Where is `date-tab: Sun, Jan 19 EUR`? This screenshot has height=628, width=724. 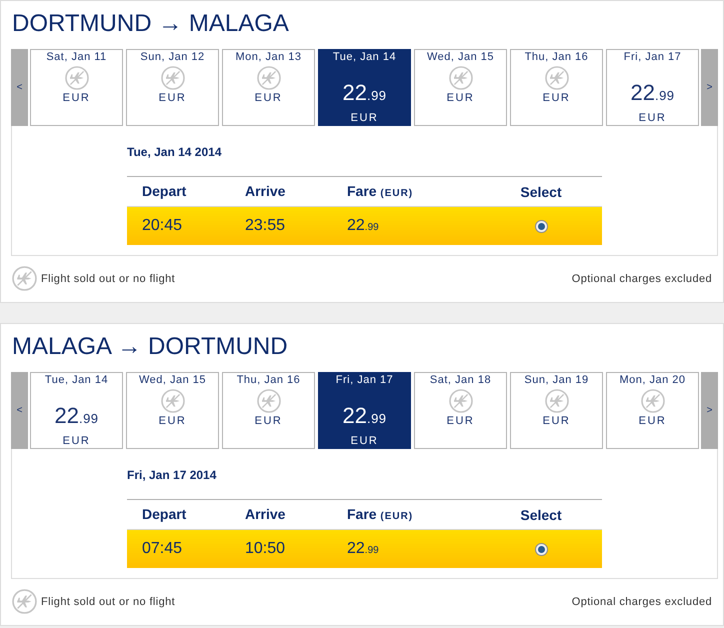 date-tab: Sun, Jan 19 EUR is located at coordinates (556, 410).